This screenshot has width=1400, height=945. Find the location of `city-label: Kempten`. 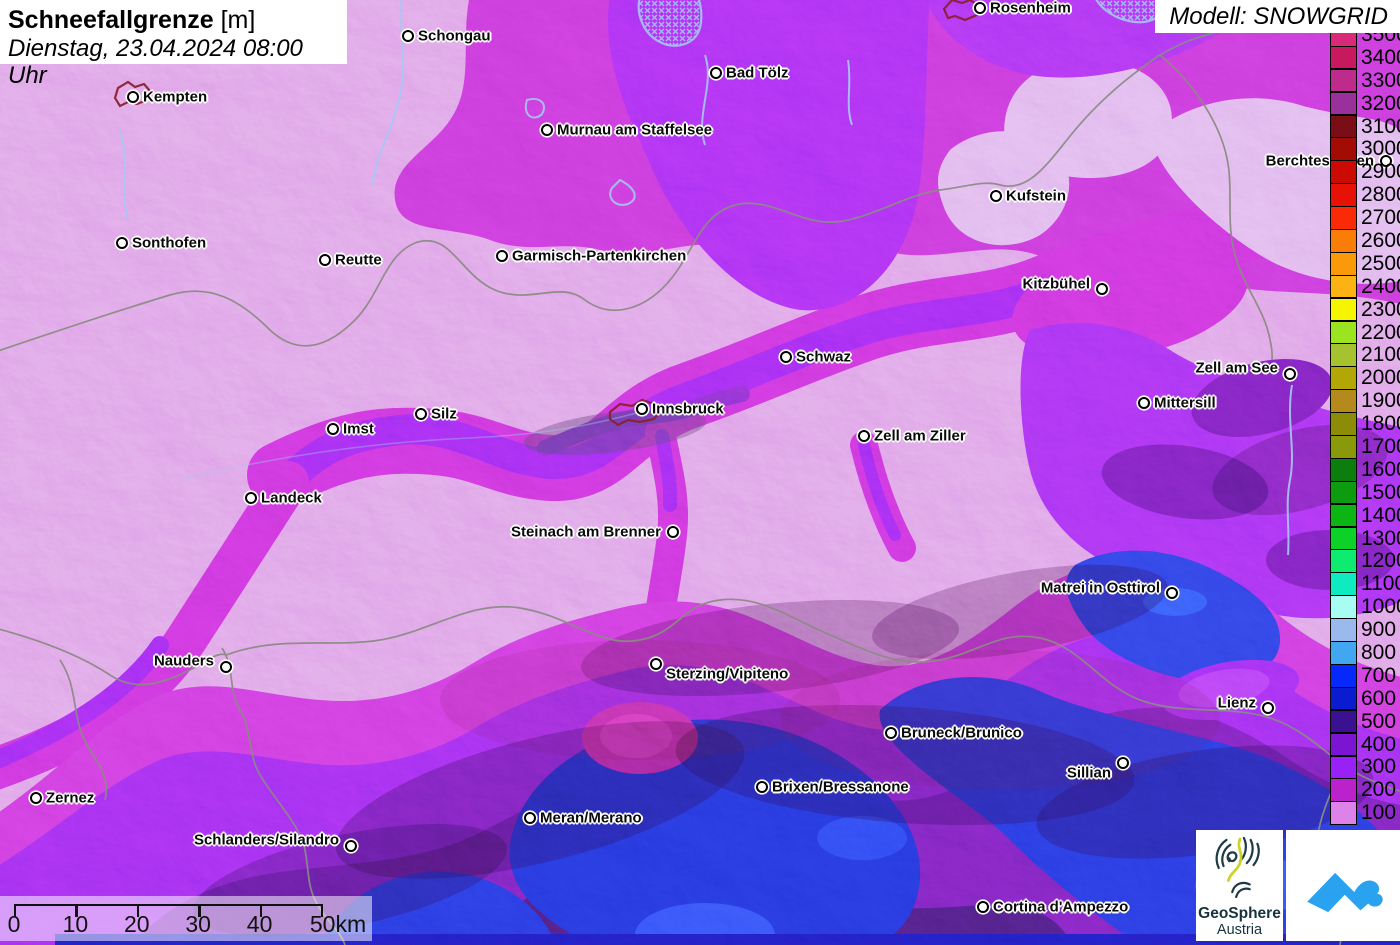

city-label: Kempten is located at coordinates (175, 97).